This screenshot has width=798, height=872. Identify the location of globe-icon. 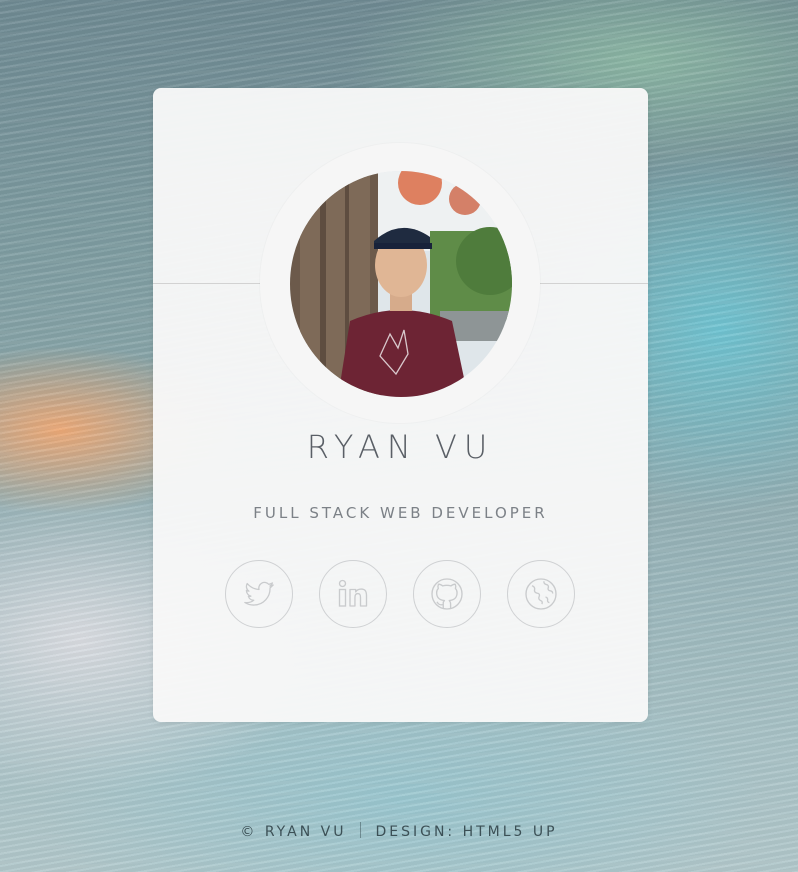
(541, 594).